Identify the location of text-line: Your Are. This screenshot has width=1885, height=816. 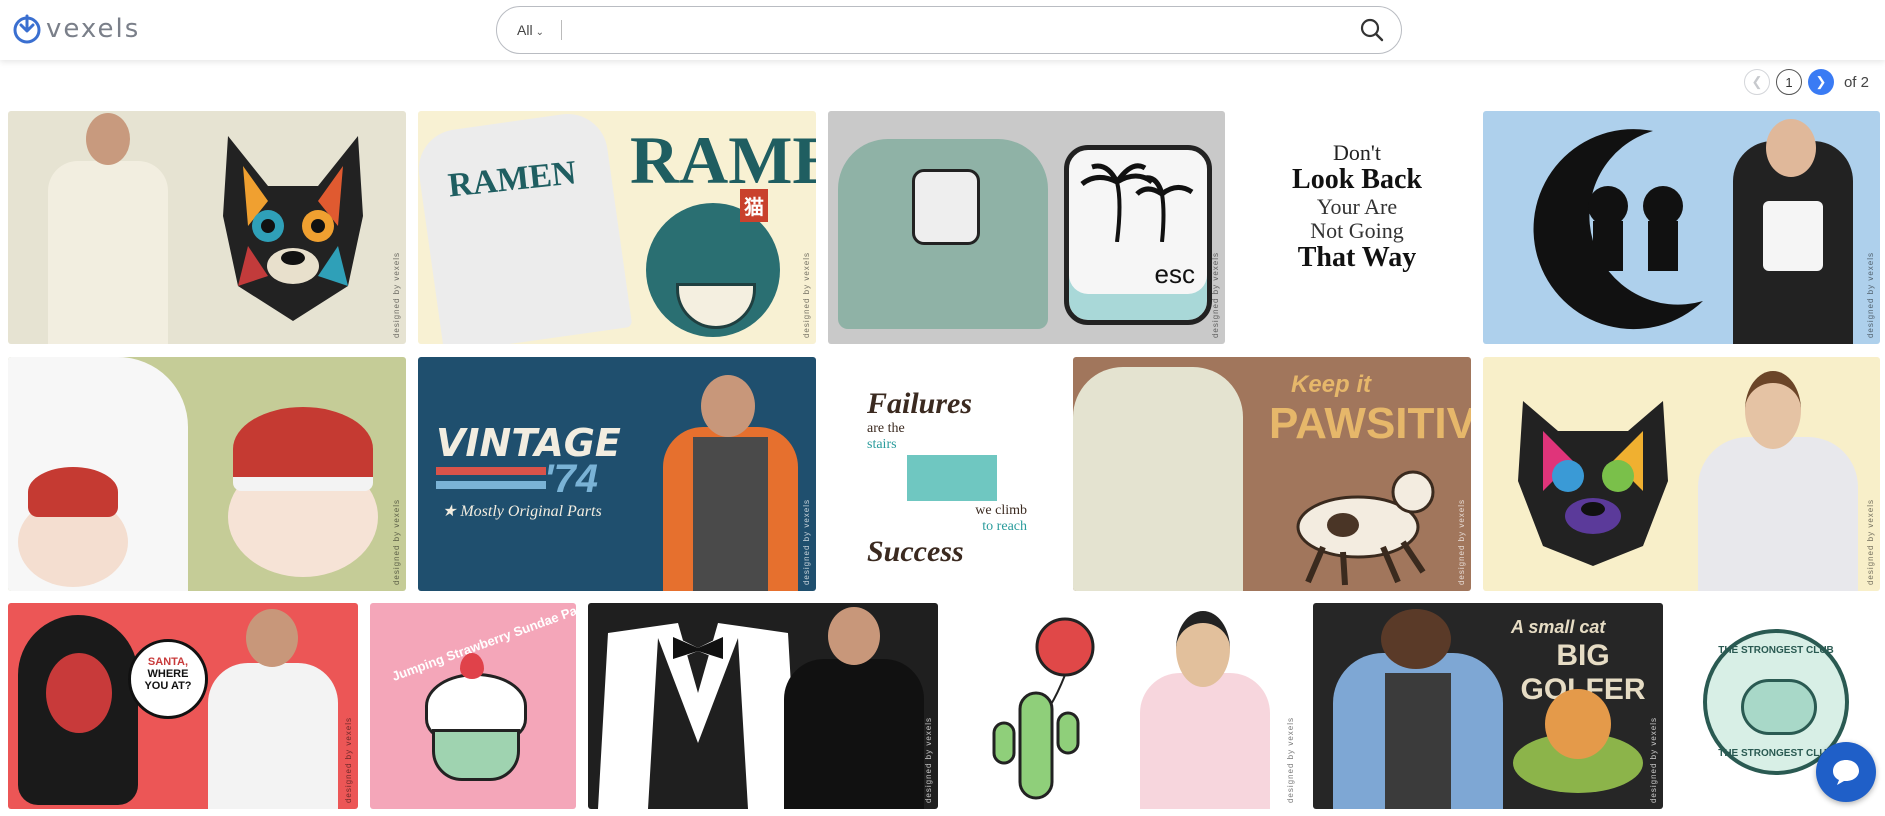
(1357, 206).